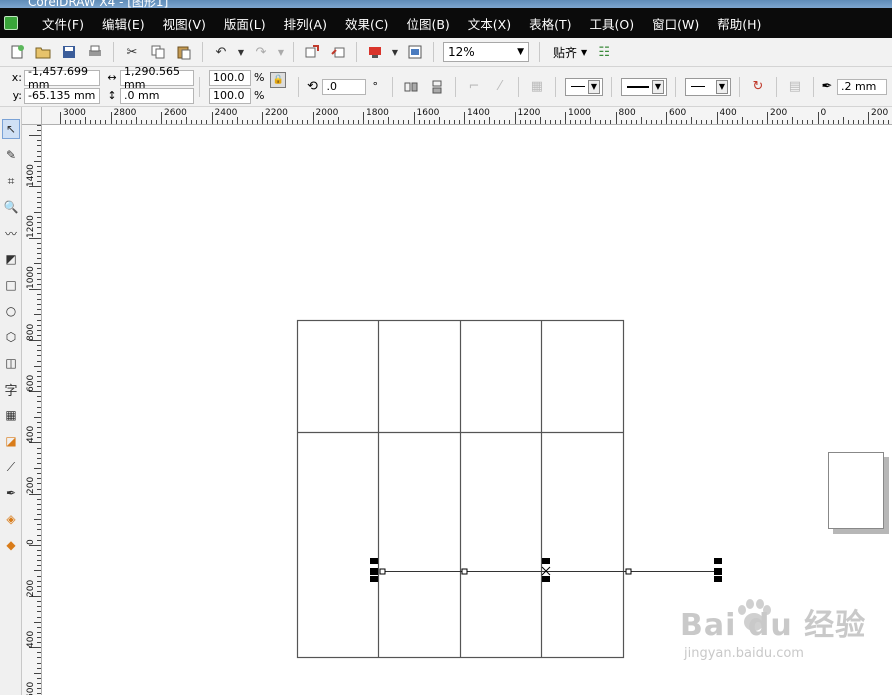 The image size is (892, 695). I want to click on cut-icon: ✂, so click(132, 52).